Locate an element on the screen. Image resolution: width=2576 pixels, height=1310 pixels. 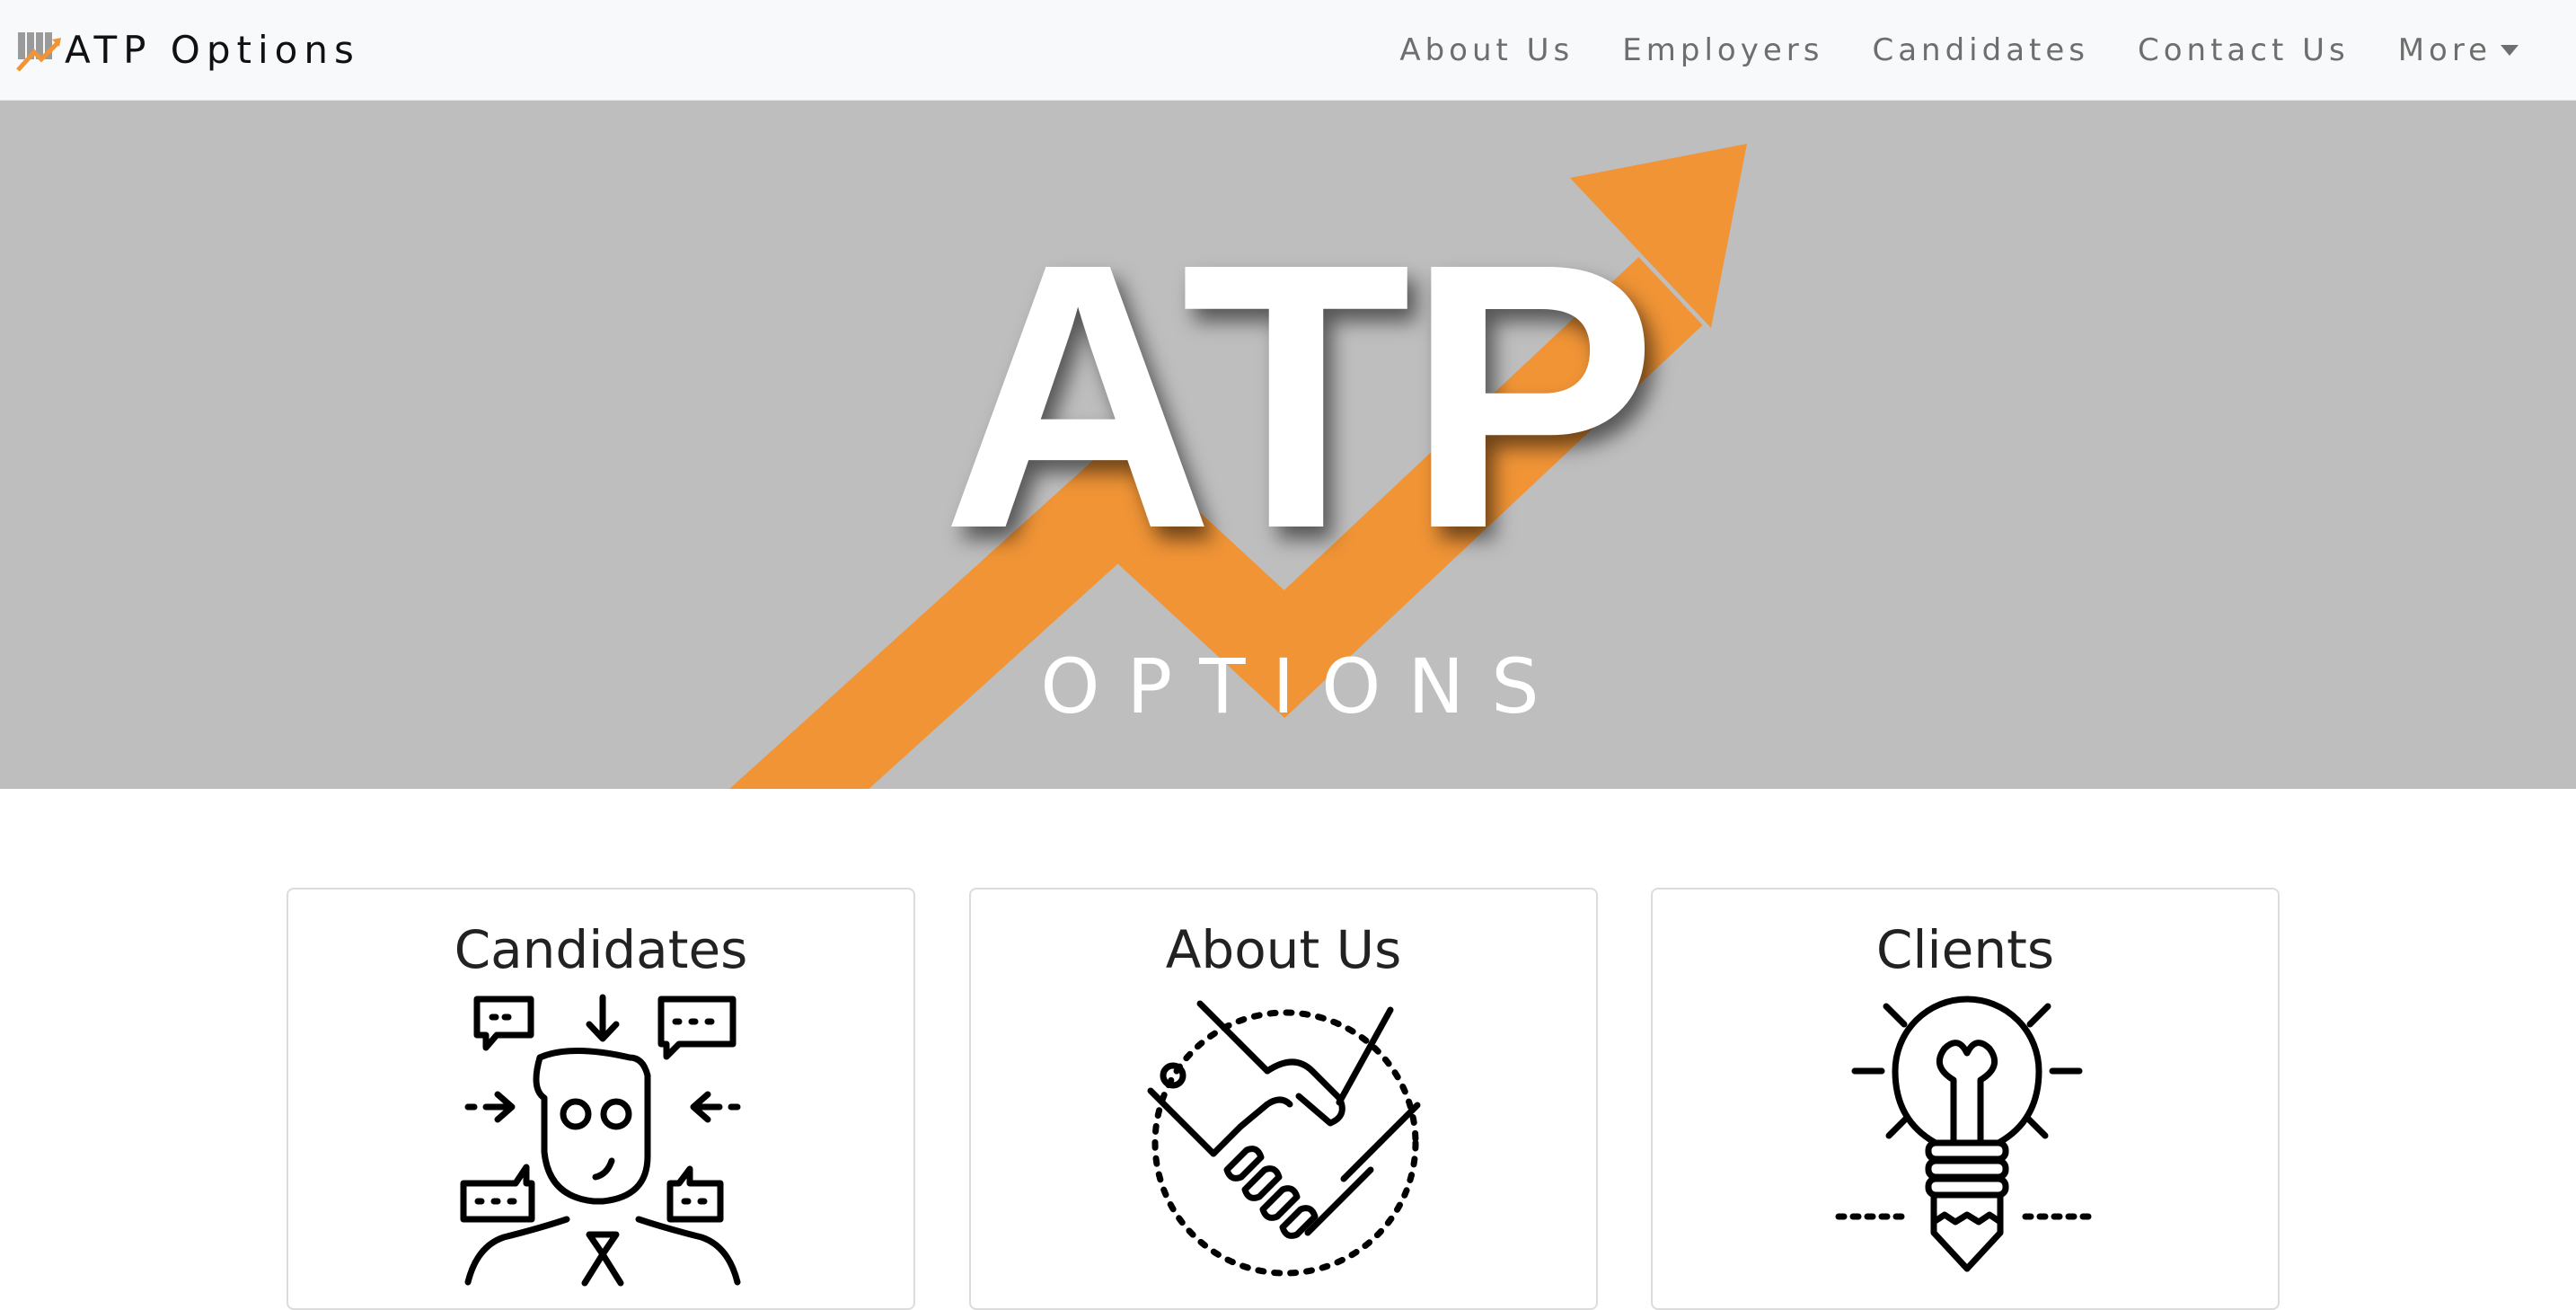
card-candidates: Candidates is located at coordinates (601, 1099).